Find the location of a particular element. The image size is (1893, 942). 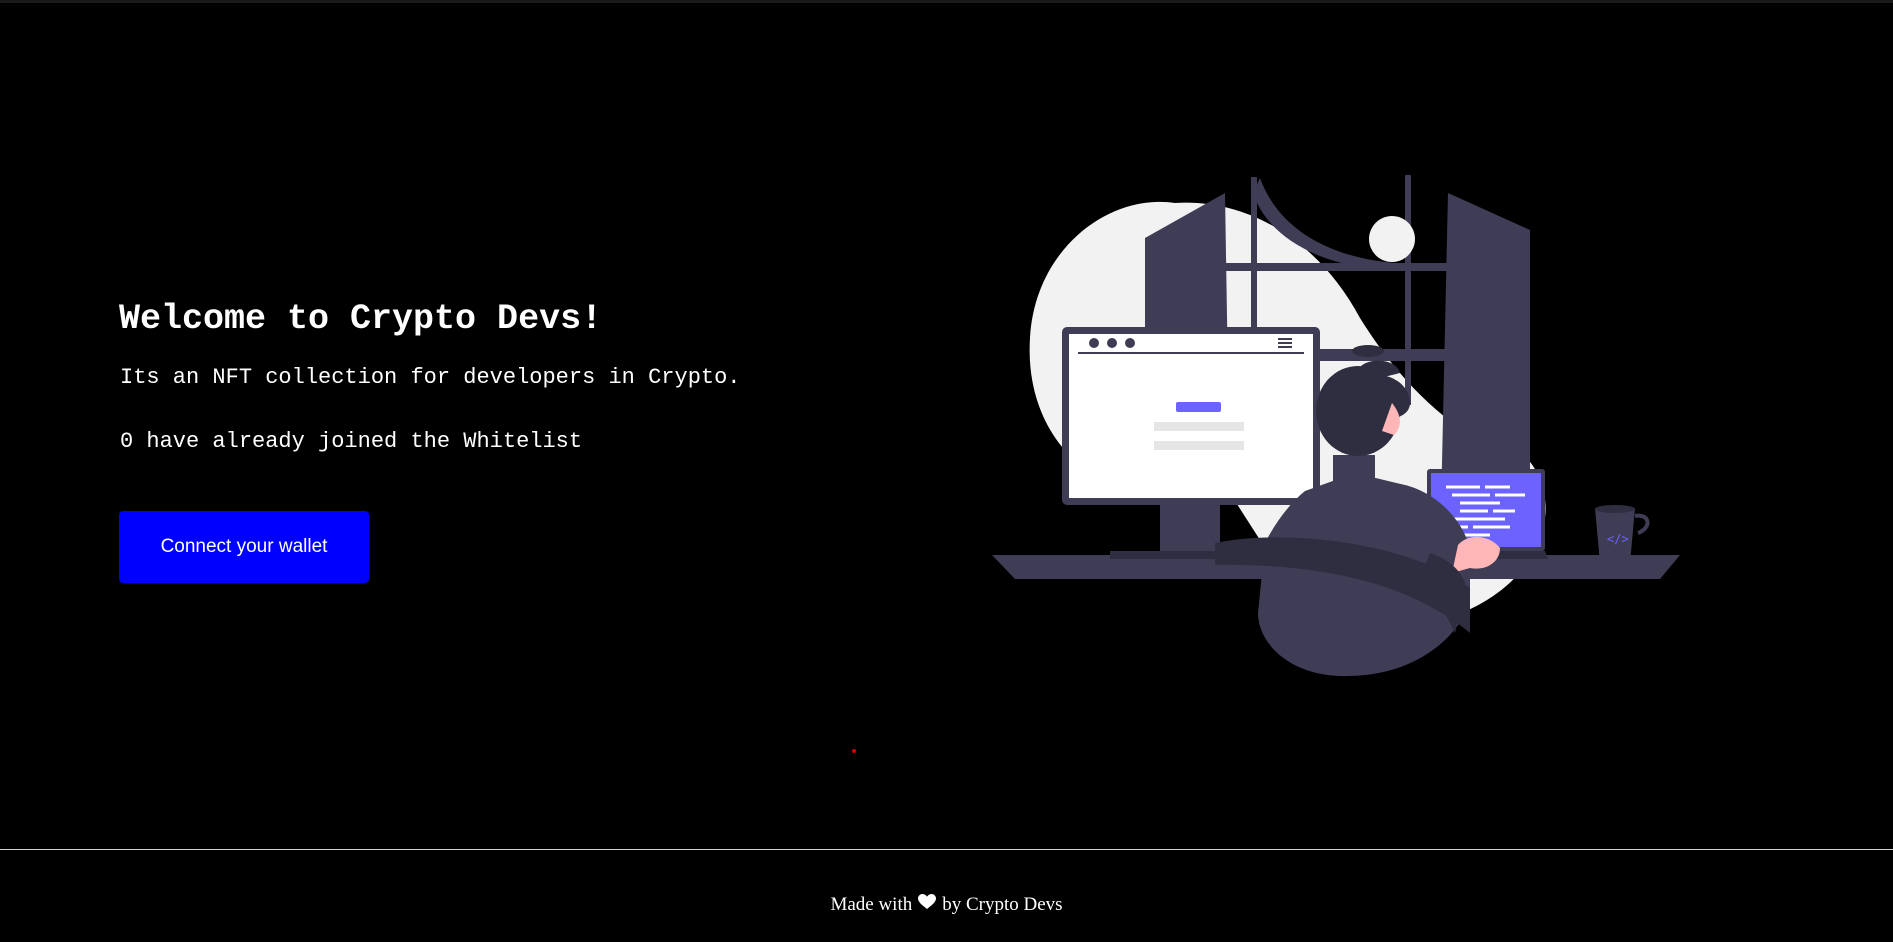

footer-prefix: Made with is located at coordinates (871, 904).